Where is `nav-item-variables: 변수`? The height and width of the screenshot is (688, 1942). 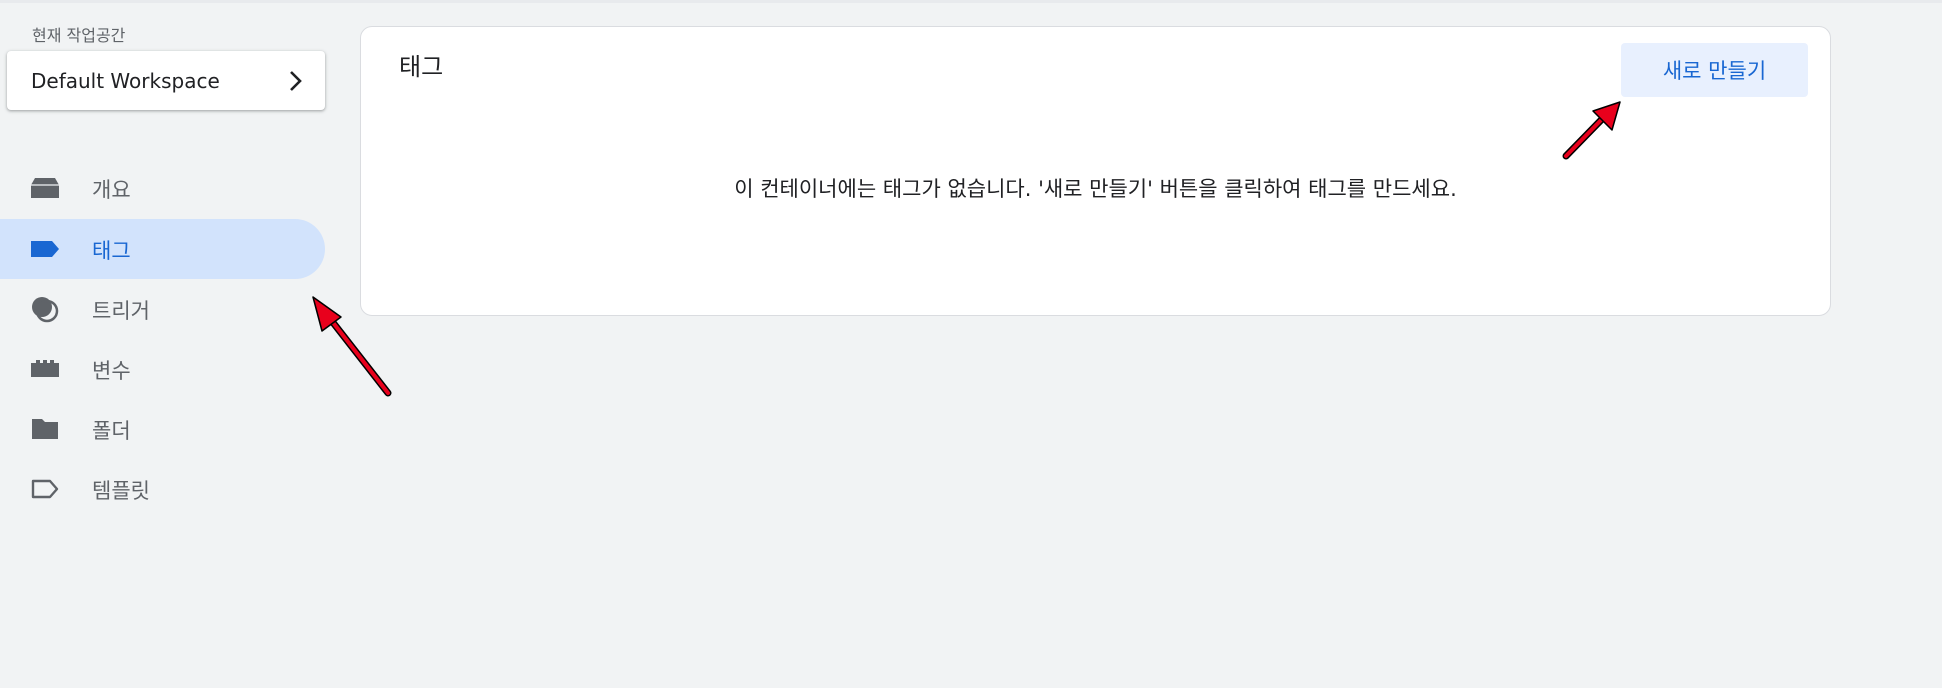 nav-item-variables: 변수 is located at coordinates (162, 369).